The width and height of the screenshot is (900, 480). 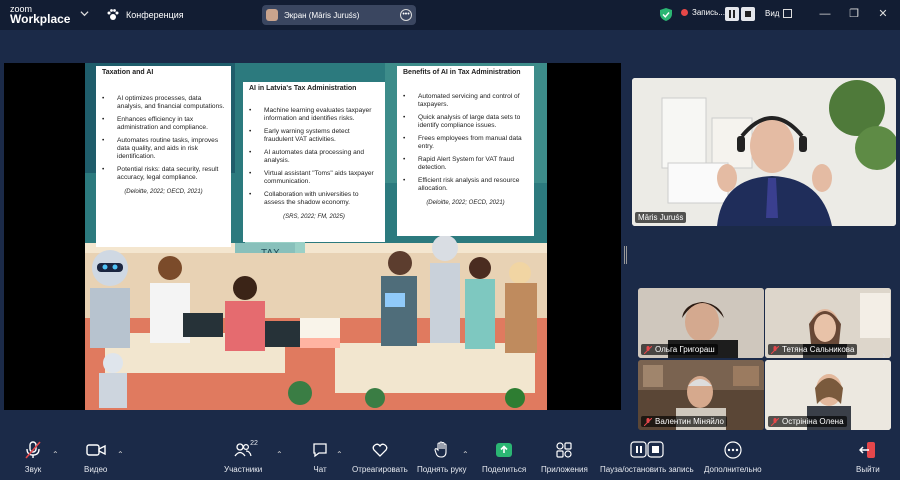 I want to click on card-title: AI in Latvia's Tax Administration, so click(x=303, y=88).